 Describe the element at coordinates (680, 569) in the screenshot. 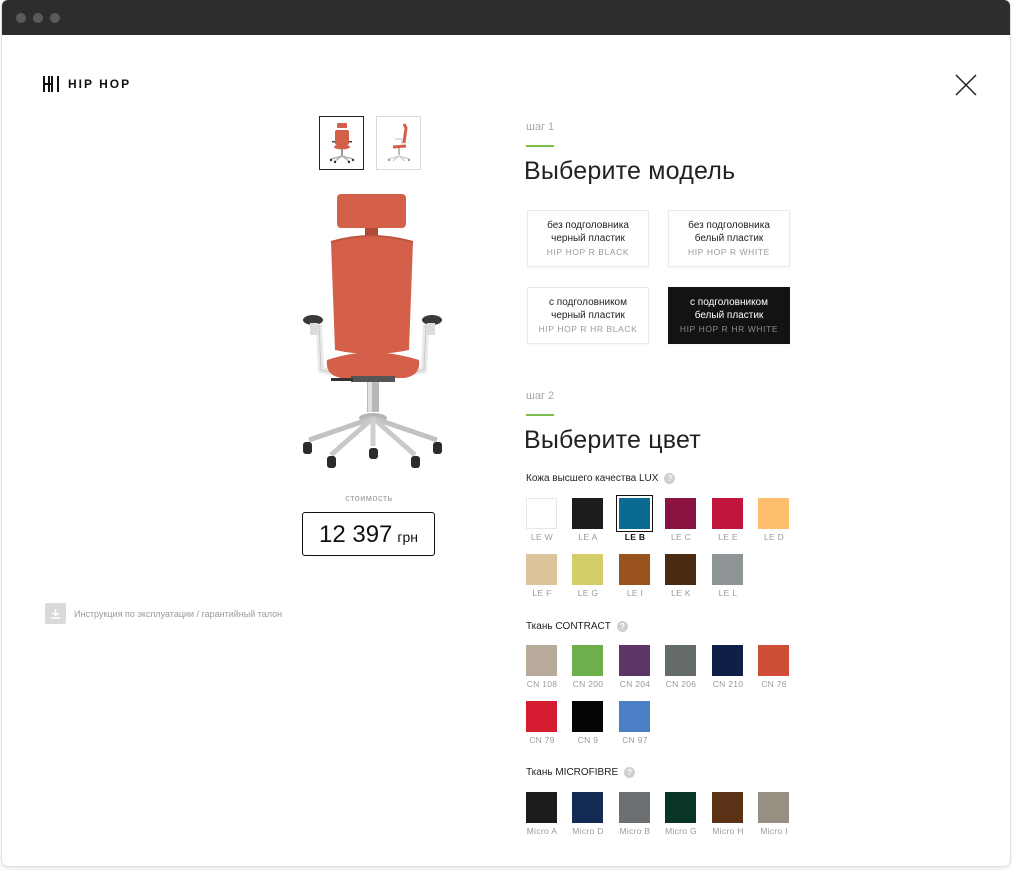

I see `color-swatch-le-k` at that location.